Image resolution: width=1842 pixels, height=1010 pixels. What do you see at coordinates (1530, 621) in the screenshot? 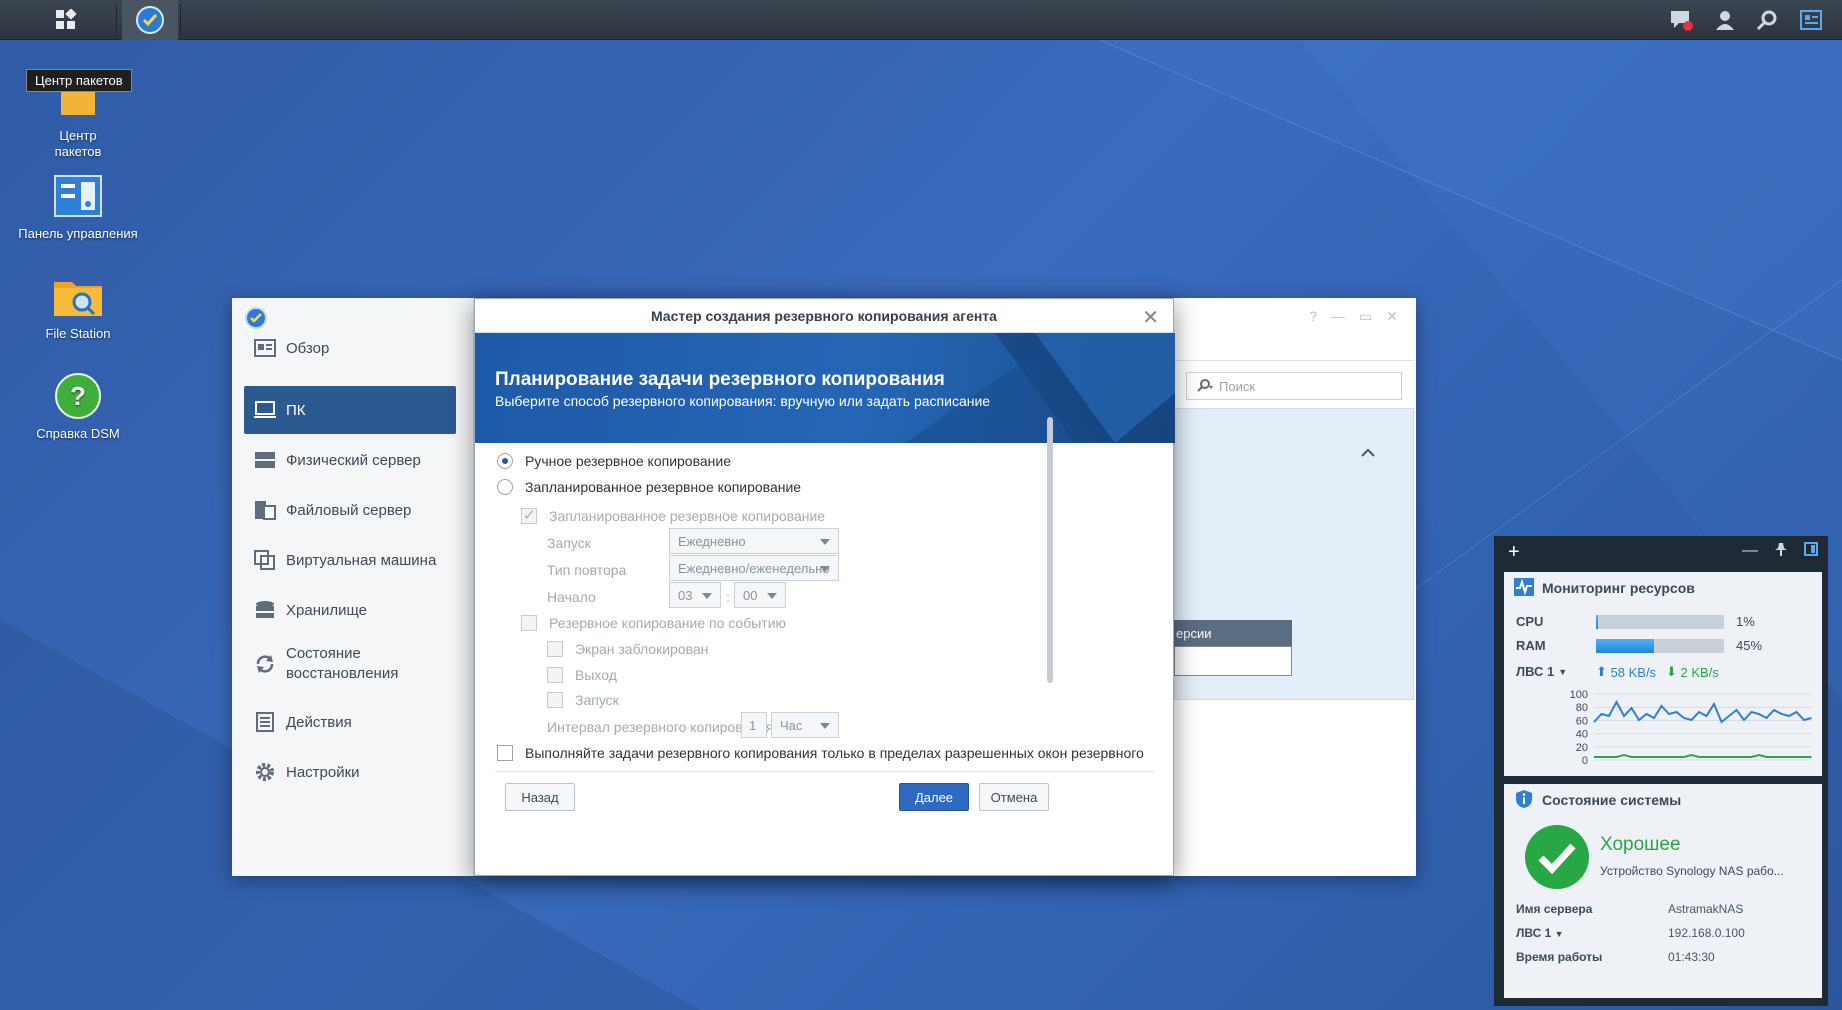
I see `cpu-label: CPU` at bounding box center [1530, 621].